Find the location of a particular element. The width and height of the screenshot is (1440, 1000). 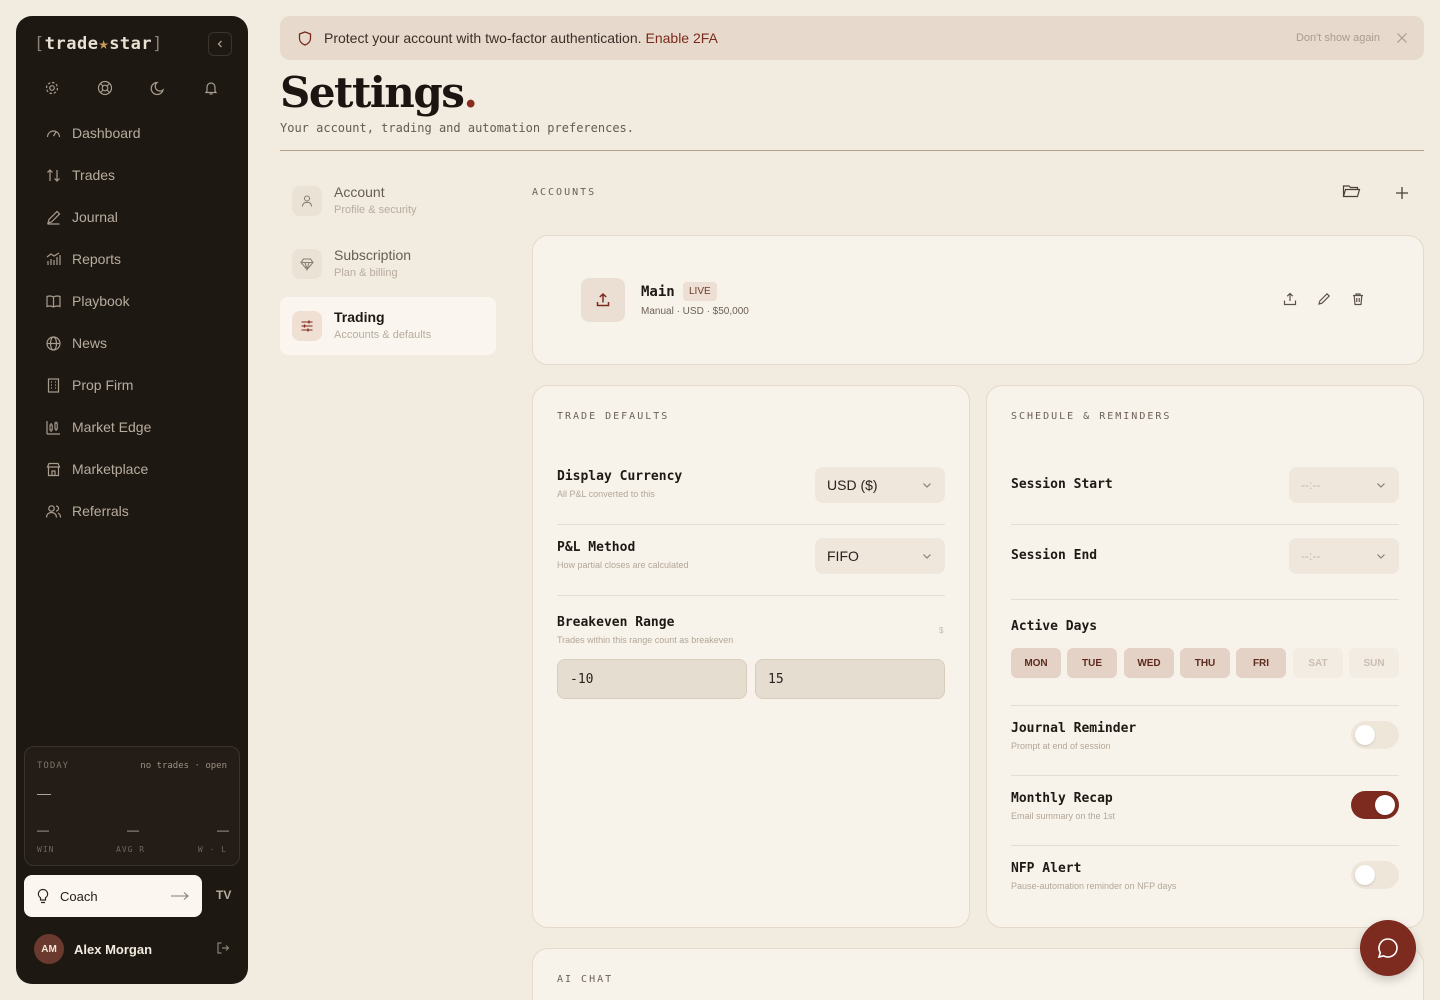

day-toggle-mon: MON is located at coordinates (1036, 663).